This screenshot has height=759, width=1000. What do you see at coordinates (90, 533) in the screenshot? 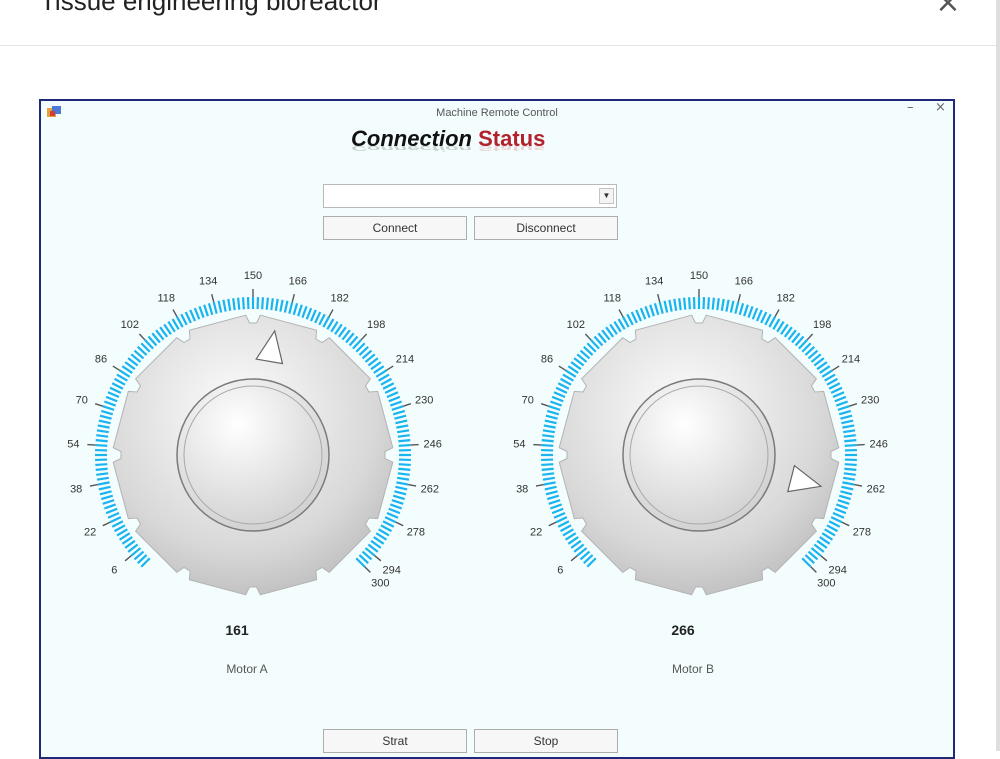
I see `motor-a-tick-label: 22` at bounding box center [90, 533].